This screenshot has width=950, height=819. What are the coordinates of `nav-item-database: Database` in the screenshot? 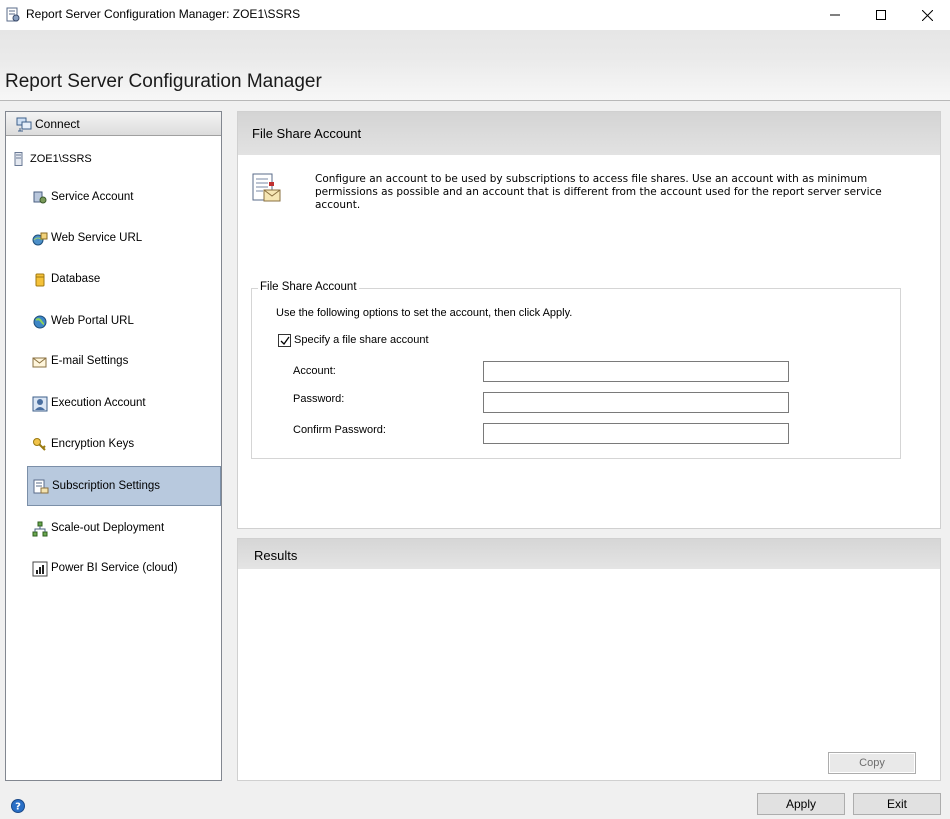 It's located at (124, 280).